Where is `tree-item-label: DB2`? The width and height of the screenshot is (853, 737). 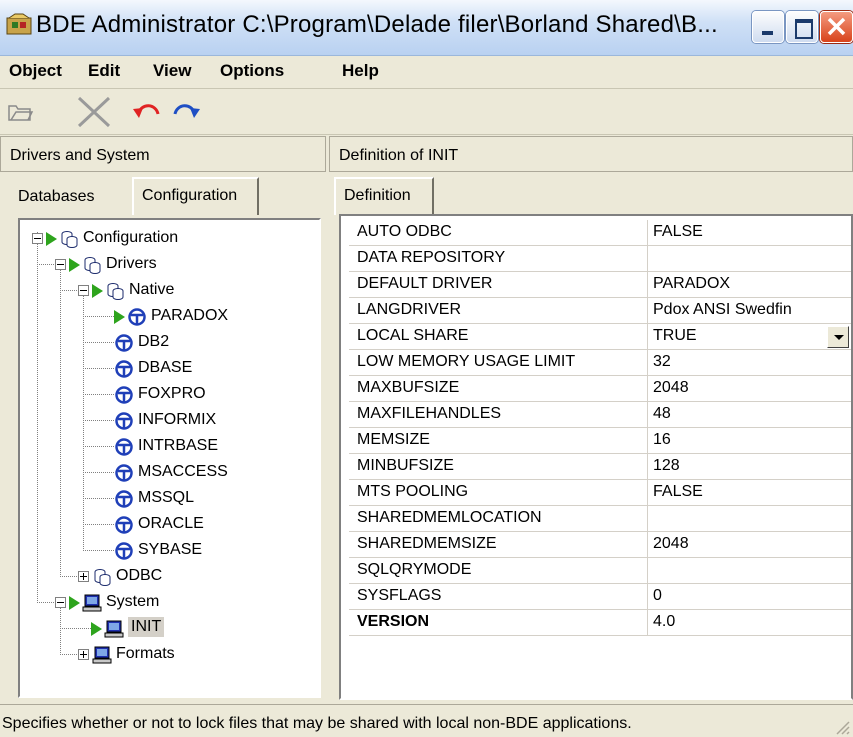
tree-item-label: DB2 is located at coordinates (154, 341).